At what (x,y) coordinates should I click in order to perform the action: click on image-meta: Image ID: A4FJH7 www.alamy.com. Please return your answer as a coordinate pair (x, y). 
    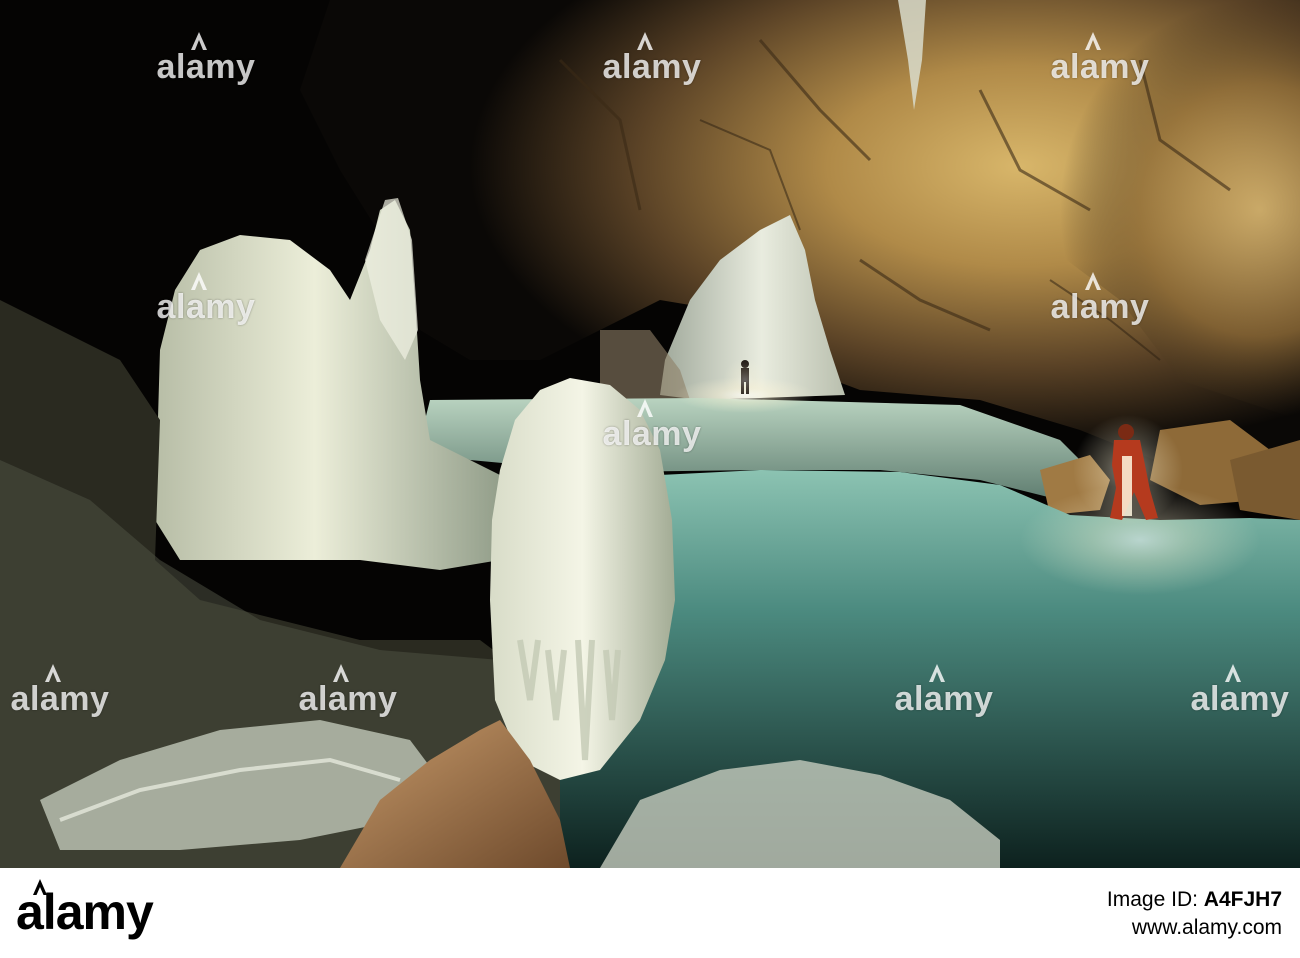
    Looking at the image, I should click on (1072, 914).